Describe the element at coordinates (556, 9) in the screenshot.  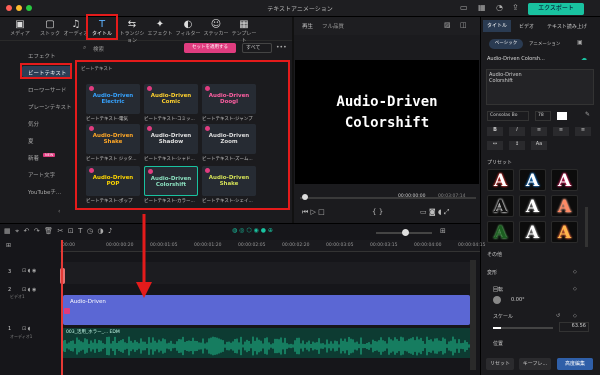
I see `export-button: エクスポート` at that location.